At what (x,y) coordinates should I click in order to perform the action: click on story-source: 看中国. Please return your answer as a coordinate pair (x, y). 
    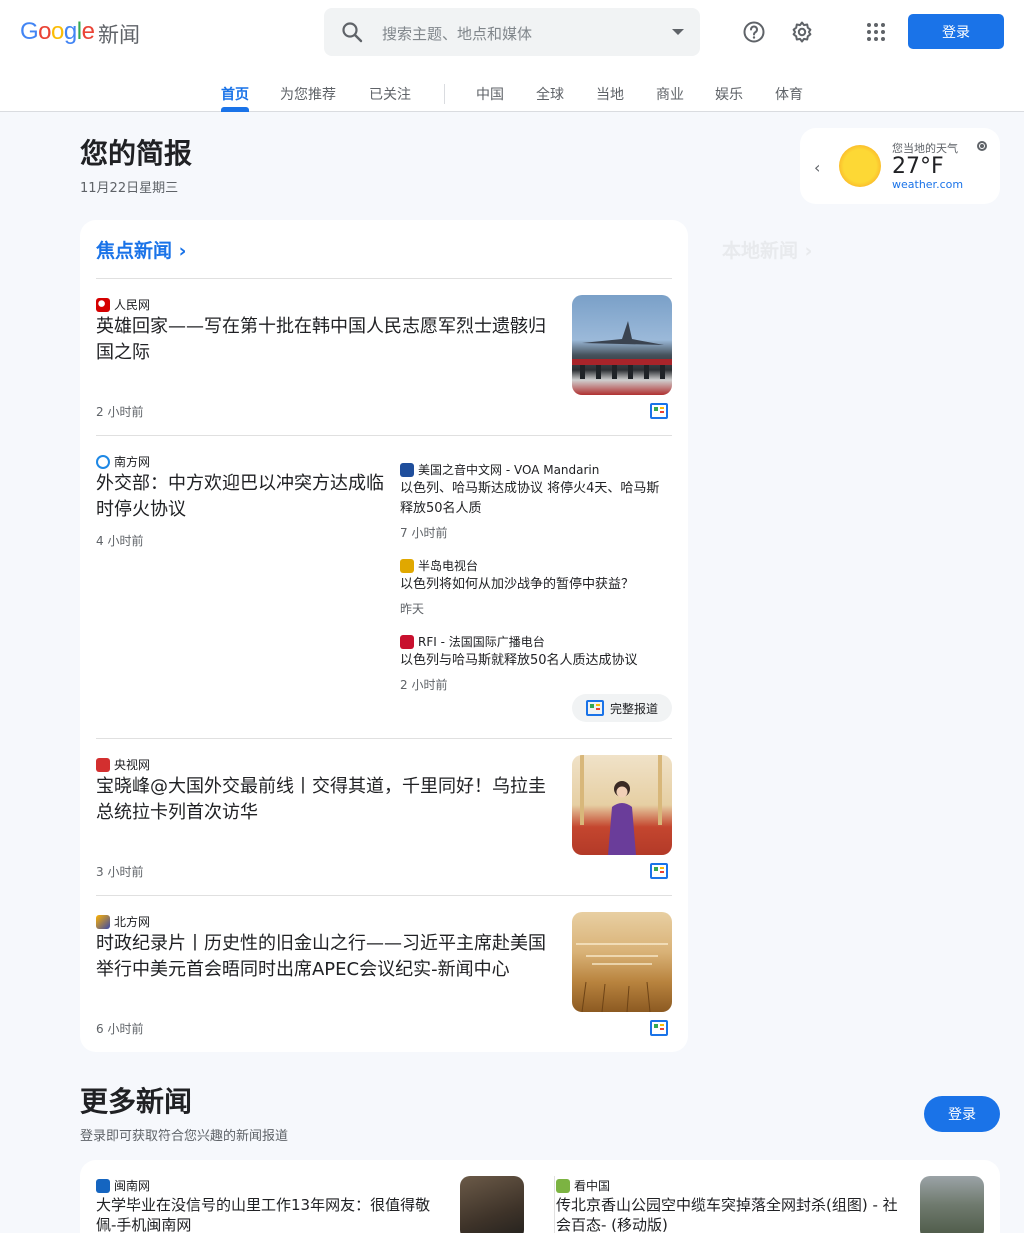
    Looking at the image, I should click on (583, 1185).